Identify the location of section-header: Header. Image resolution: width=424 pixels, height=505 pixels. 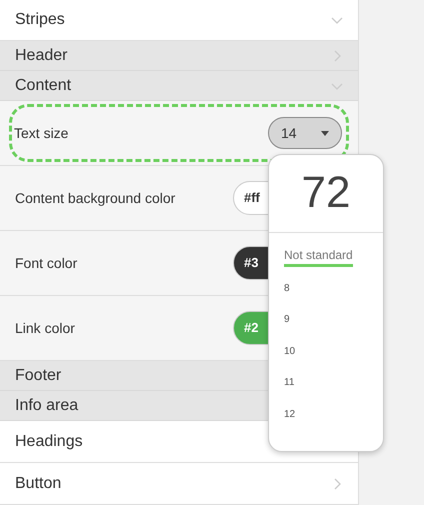
(41, 56).